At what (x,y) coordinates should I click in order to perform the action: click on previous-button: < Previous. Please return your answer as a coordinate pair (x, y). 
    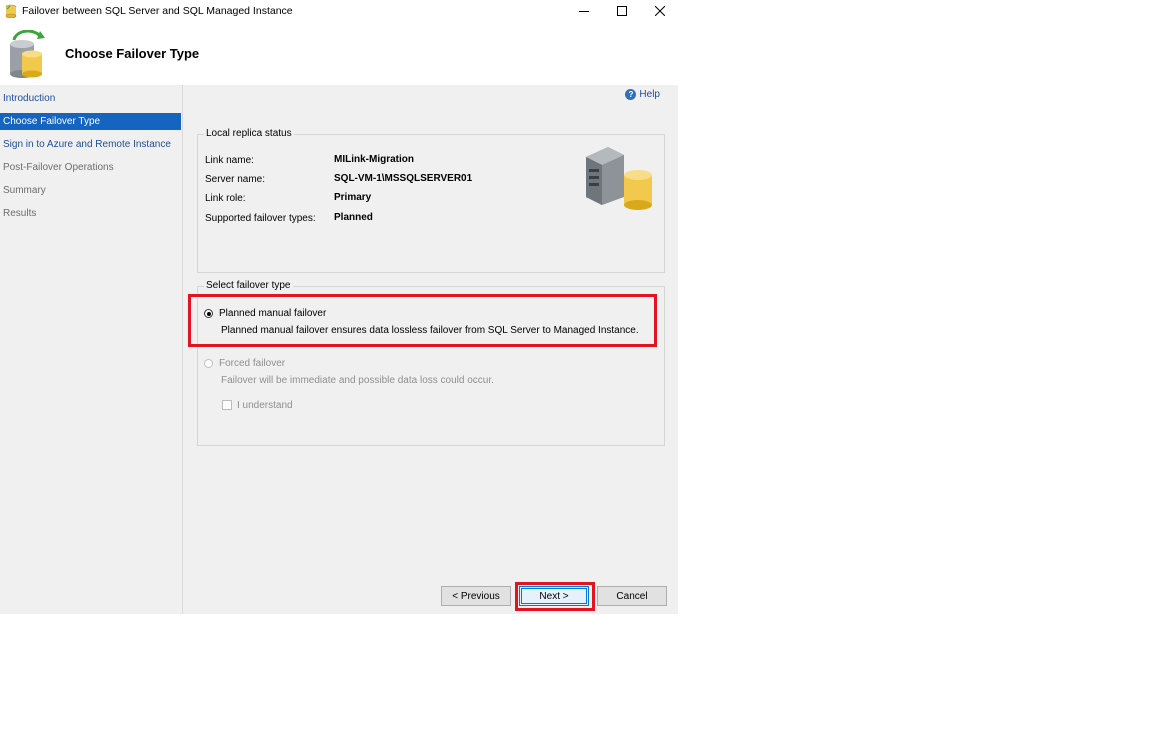
    Looking at the image, I should click on (476, 596).